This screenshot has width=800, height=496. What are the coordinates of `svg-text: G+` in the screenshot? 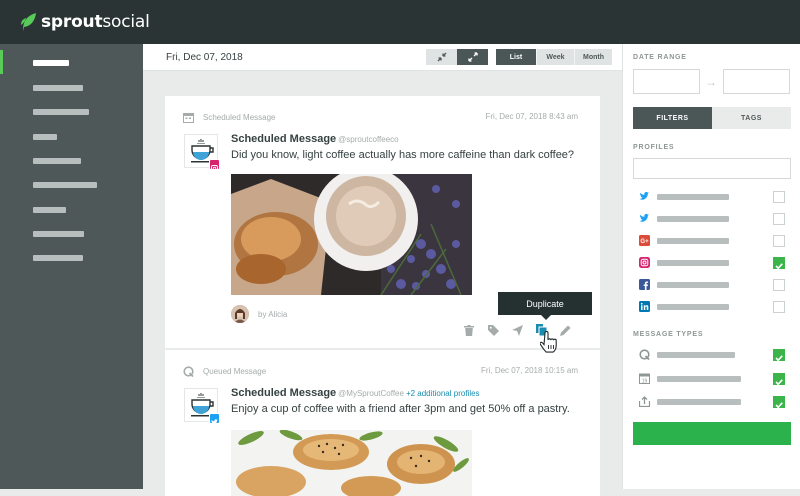 It's located at (644, 242).